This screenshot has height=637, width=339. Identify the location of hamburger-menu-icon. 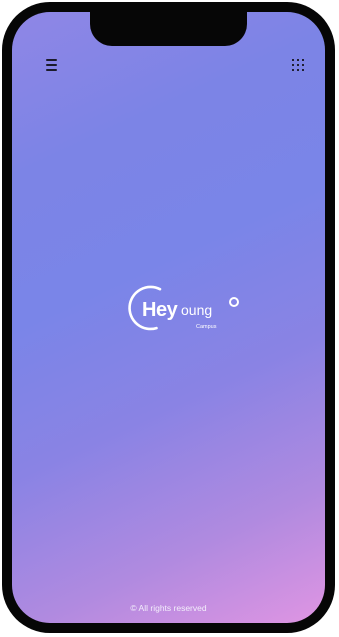
(53, 65).